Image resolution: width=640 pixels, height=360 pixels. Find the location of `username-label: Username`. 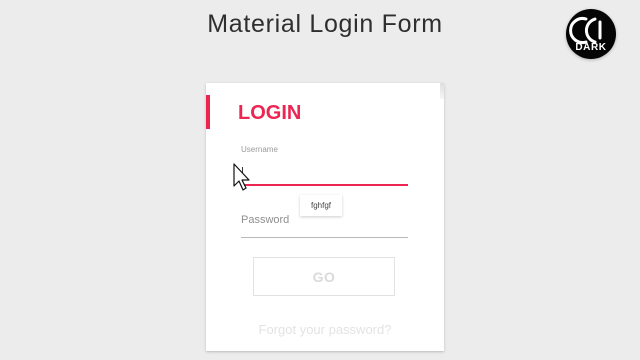

username-label: Username is located at coordinates (259, 149).